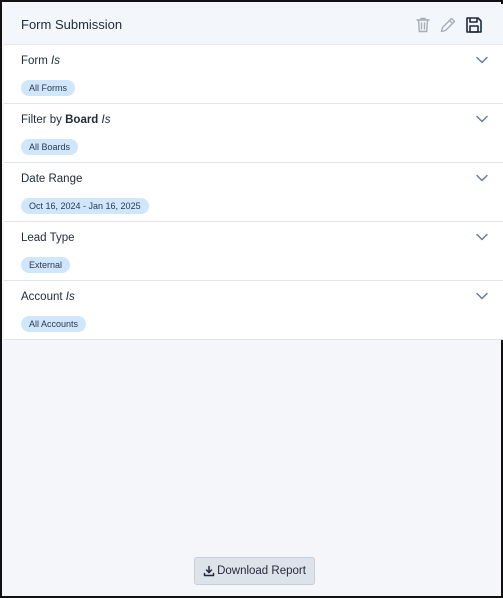 The image size is (503, 598). I want to click on filter-label: Account Is, so click(48, 297).